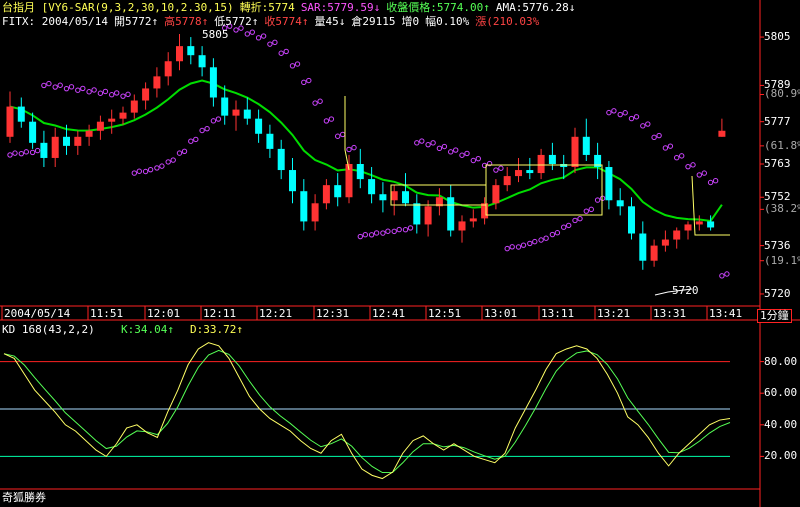  Describe the element at coordinates (445, 313) in the screenshot. I see `time-axis-label: 12:51` at that location.